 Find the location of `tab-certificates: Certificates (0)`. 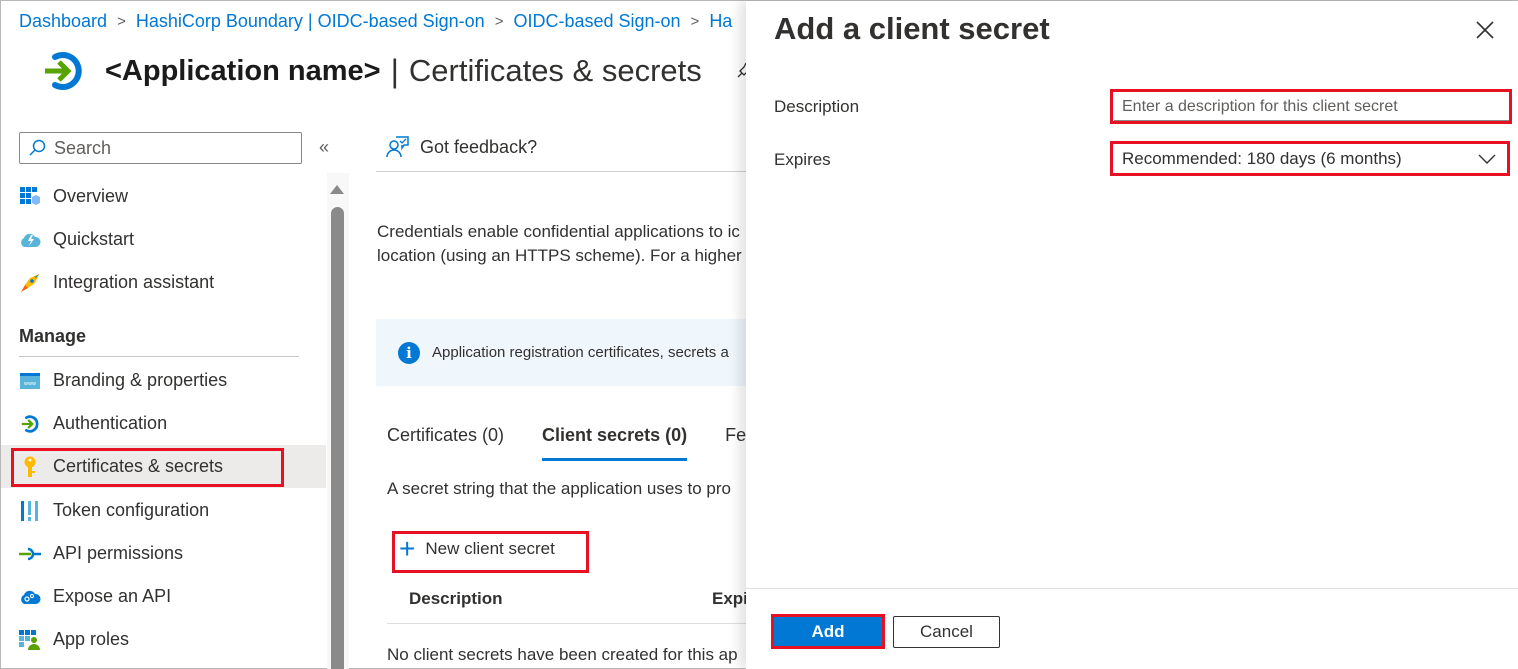

tab-certificates: Certificates (0) is located at coordinates (445, 435).